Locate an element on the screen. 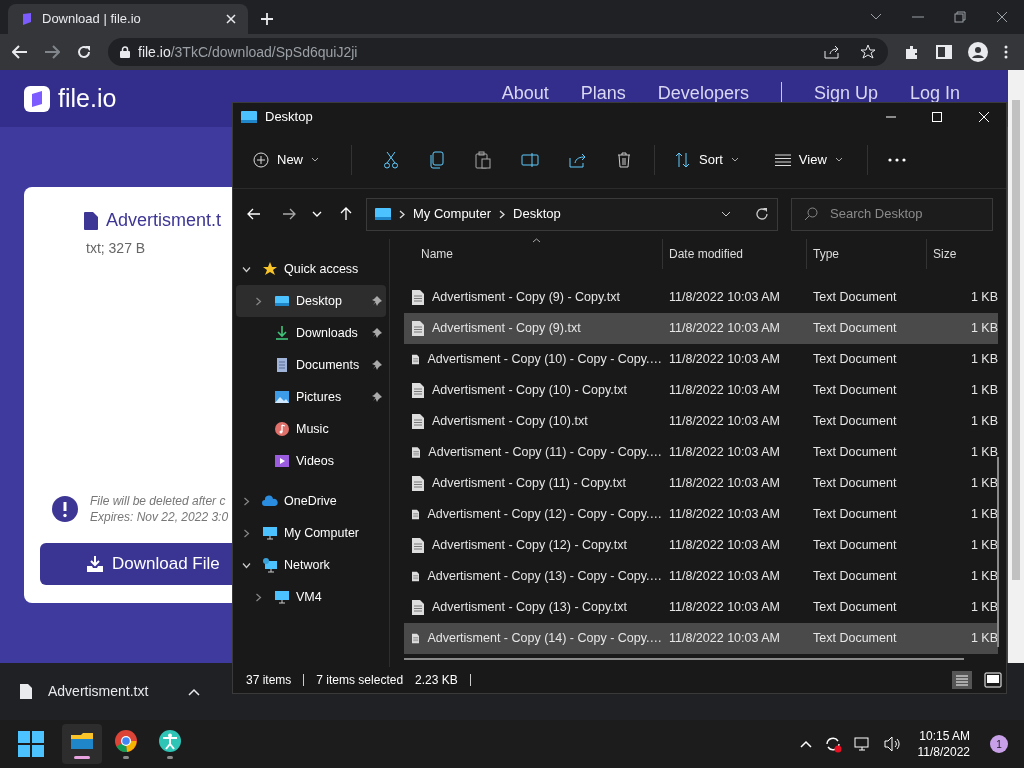 The image size is (1024, 768). nav-item: Documents is located at coordinates (311, 365).